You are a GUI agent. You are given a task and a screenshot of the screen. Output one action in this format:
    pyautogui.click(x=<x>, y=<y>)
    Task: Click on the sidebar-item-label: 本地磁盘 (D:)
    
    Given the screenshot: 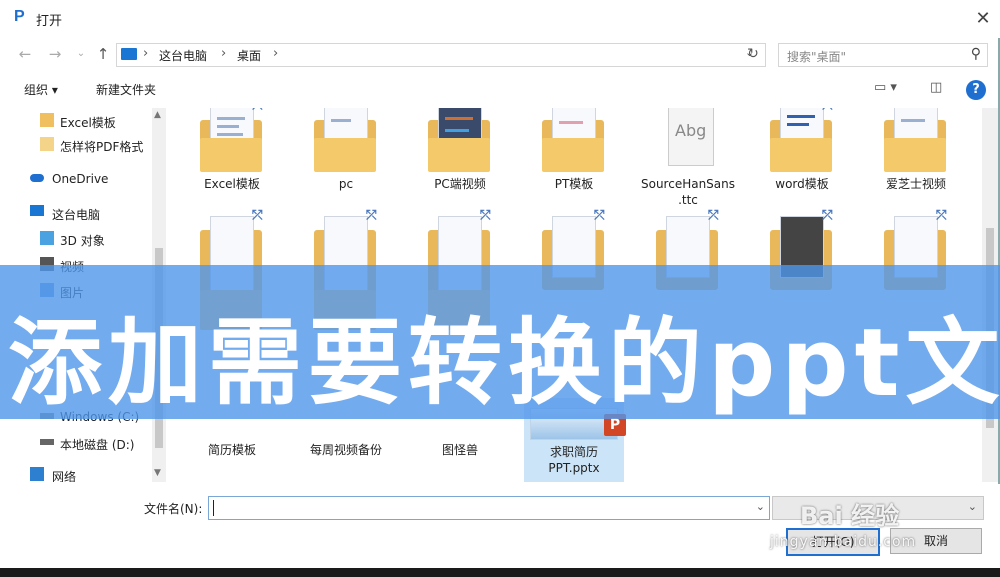 What is the action you would take?
    pyautogui.click(x=97, y=445)
    